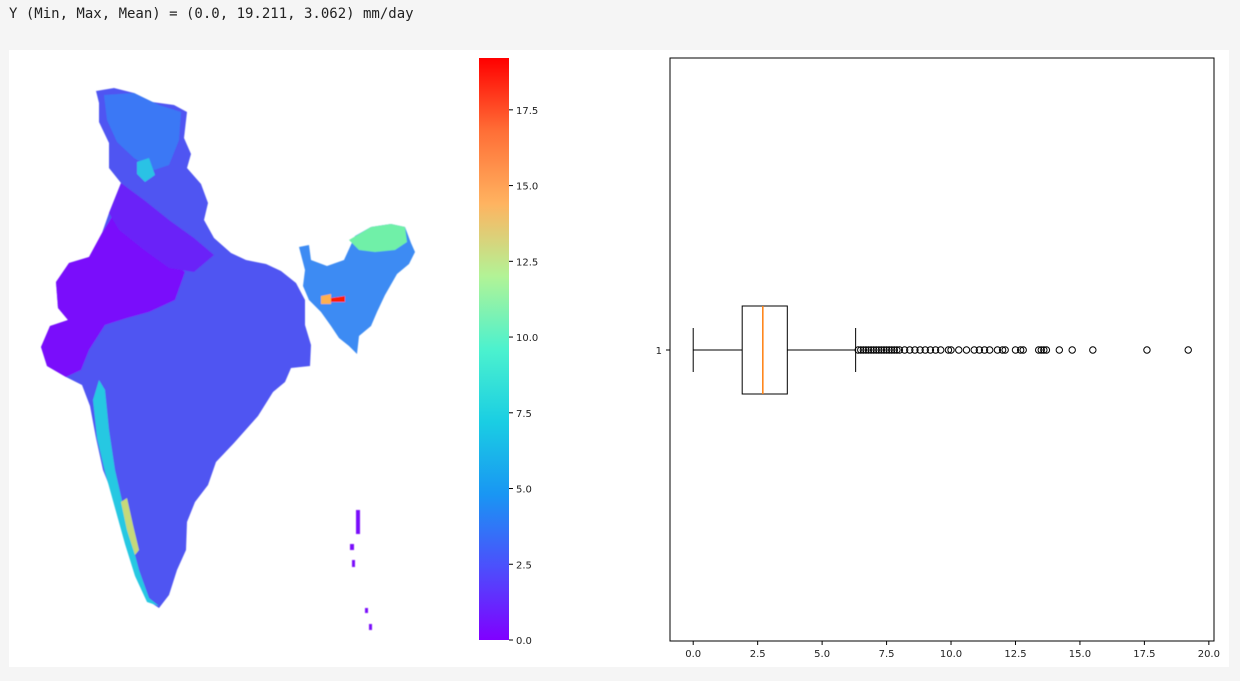  I want to click on x-tick-label: 15.0, so click(1080, 654).